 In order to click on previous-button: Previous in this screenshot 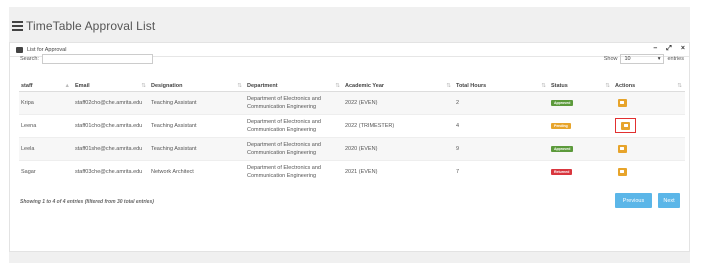, I will do `click(633, 200)`.